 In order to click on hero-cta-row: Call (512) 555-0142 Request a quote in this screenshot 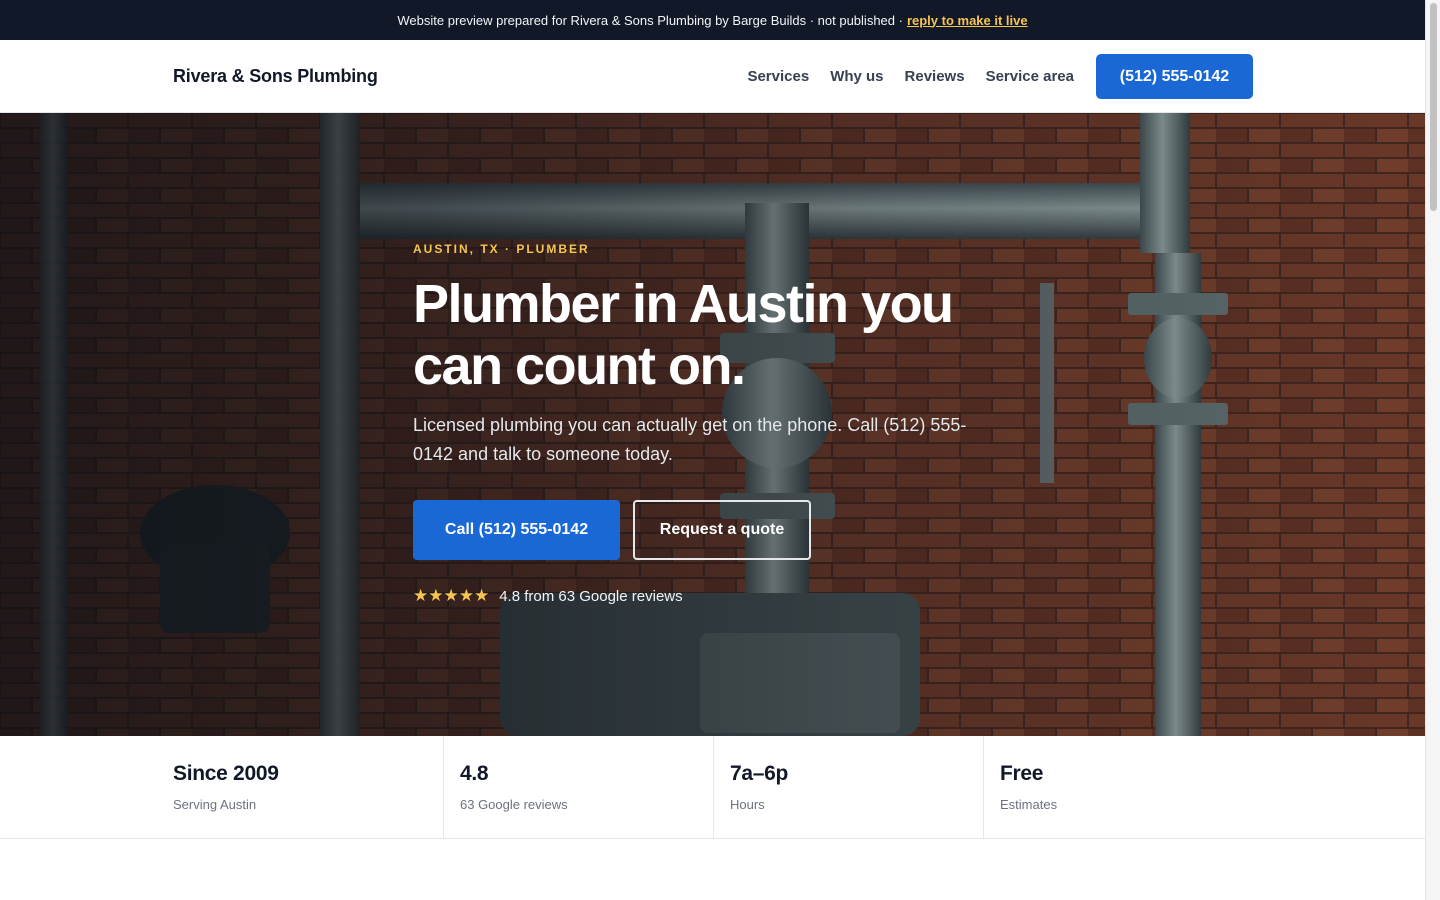, I will do `click(612, 530)`.